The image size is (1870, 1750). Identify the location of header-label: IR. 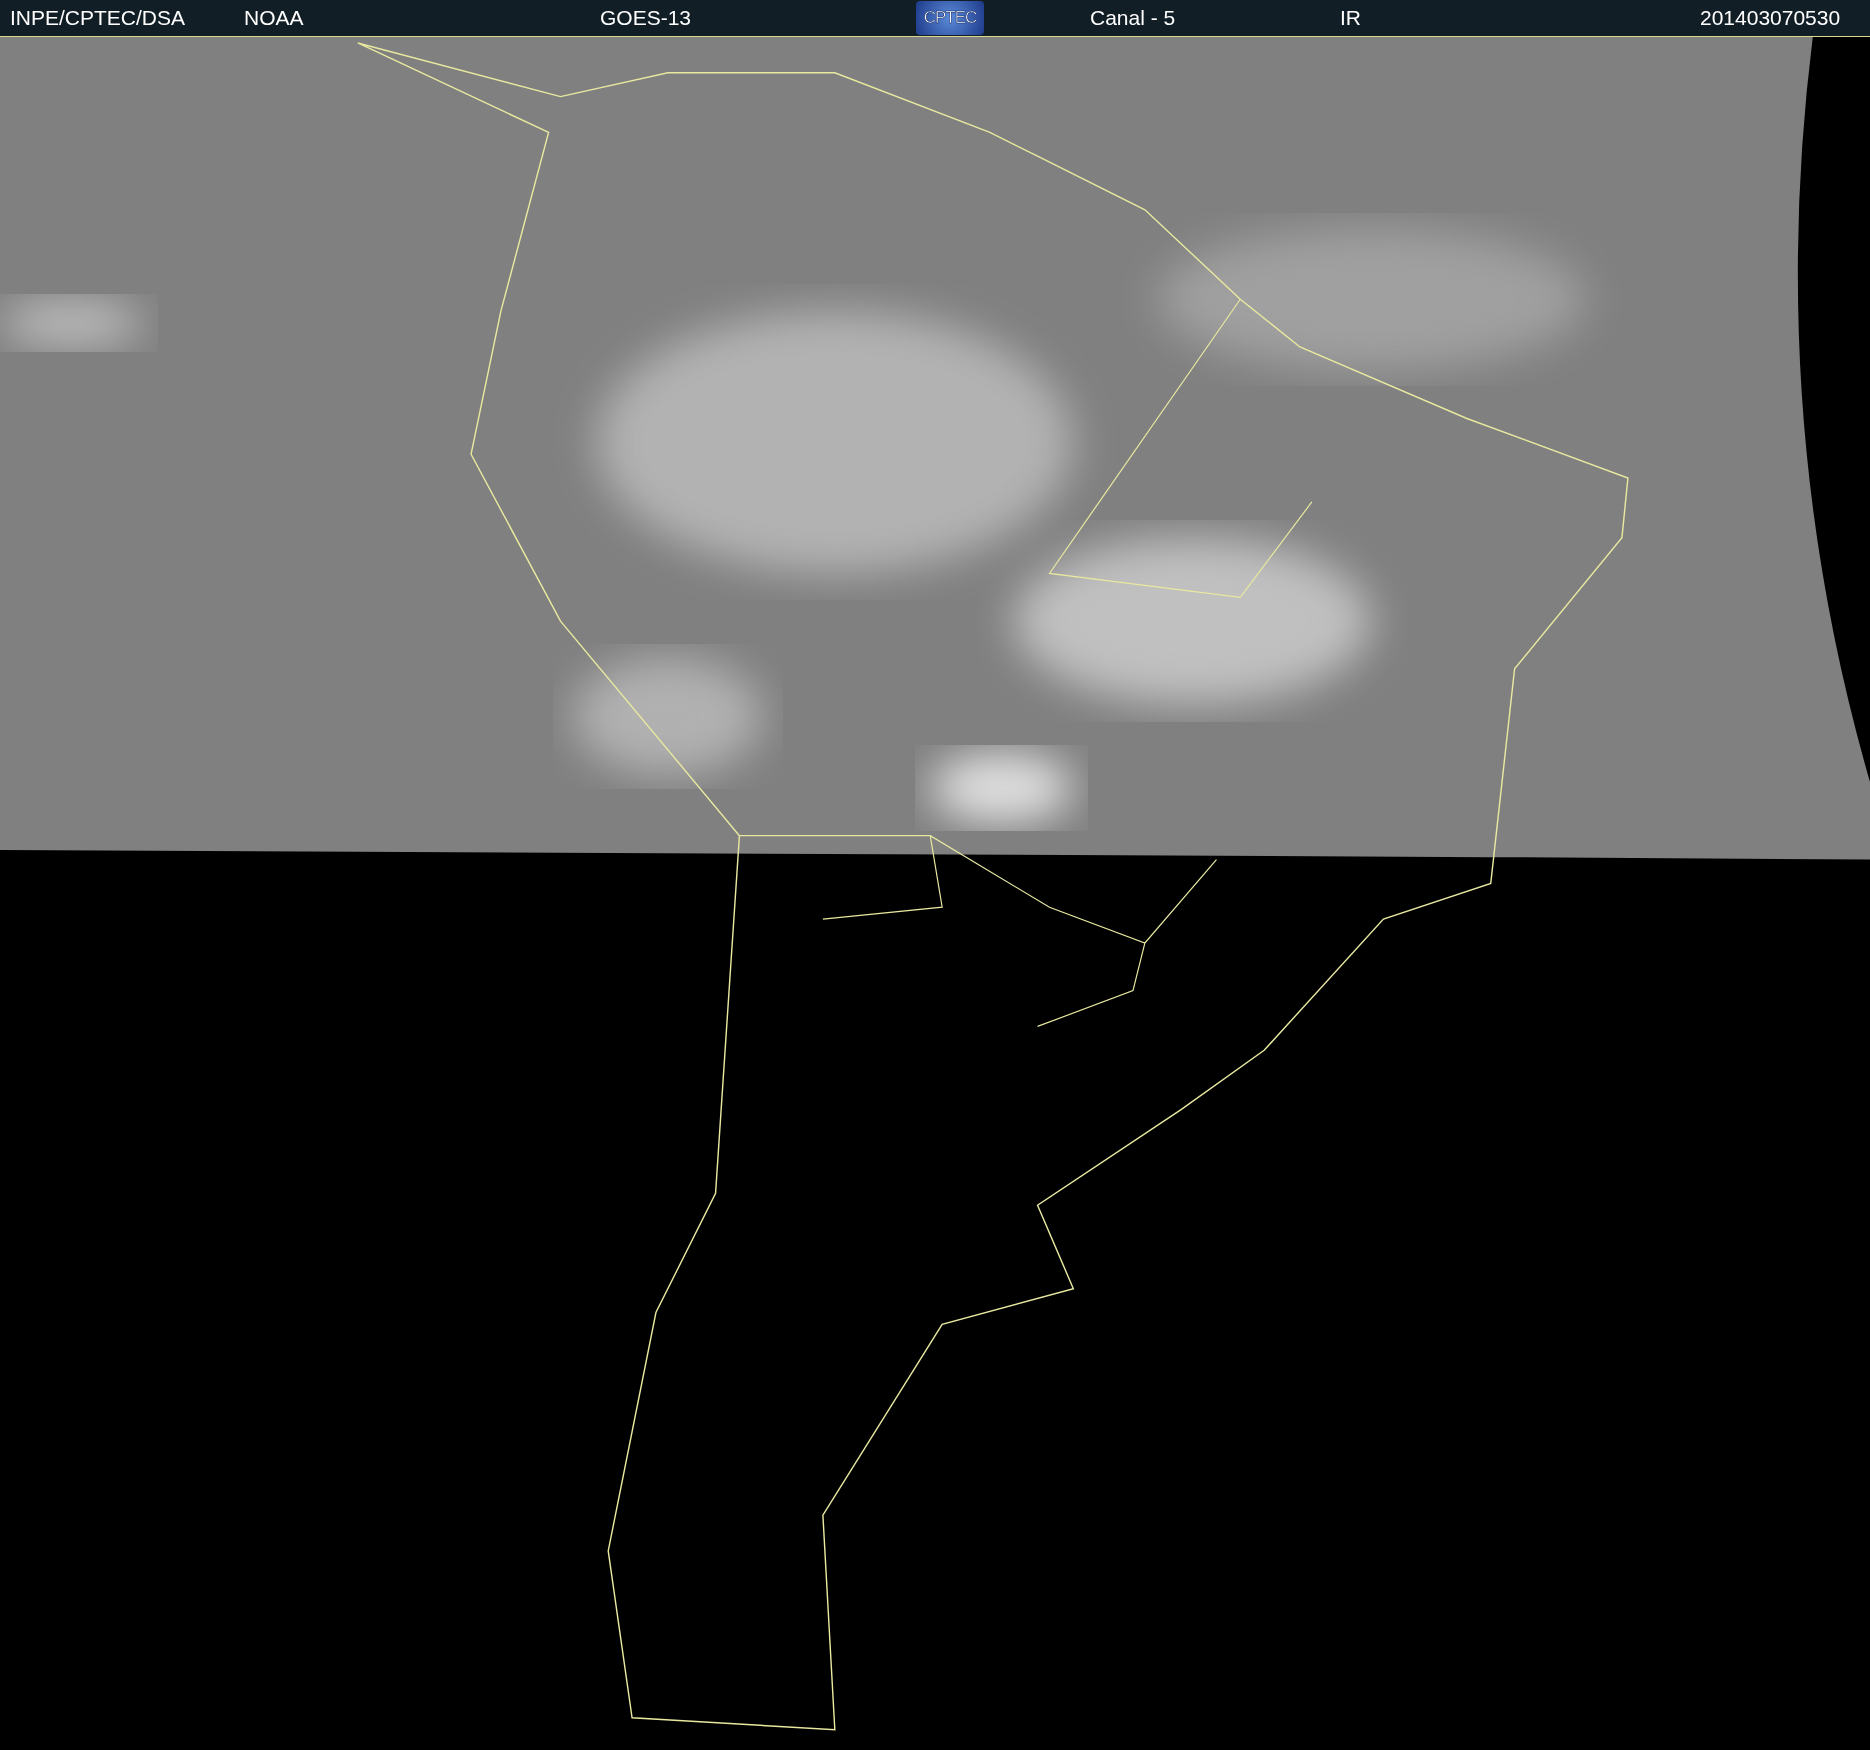
(1350, 18).